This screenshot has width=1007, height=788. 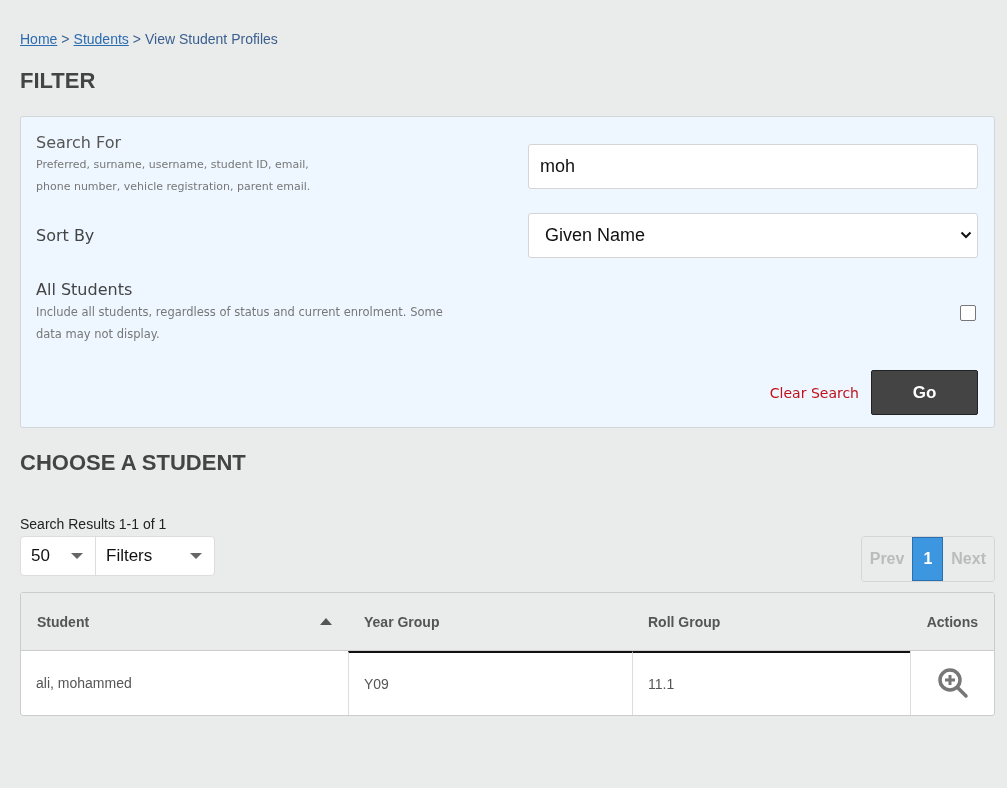 What do you see at coordinates (39, 39) in the screenshot?
I see `breadcrumb-link: Home` at bounding box center [39, 39].